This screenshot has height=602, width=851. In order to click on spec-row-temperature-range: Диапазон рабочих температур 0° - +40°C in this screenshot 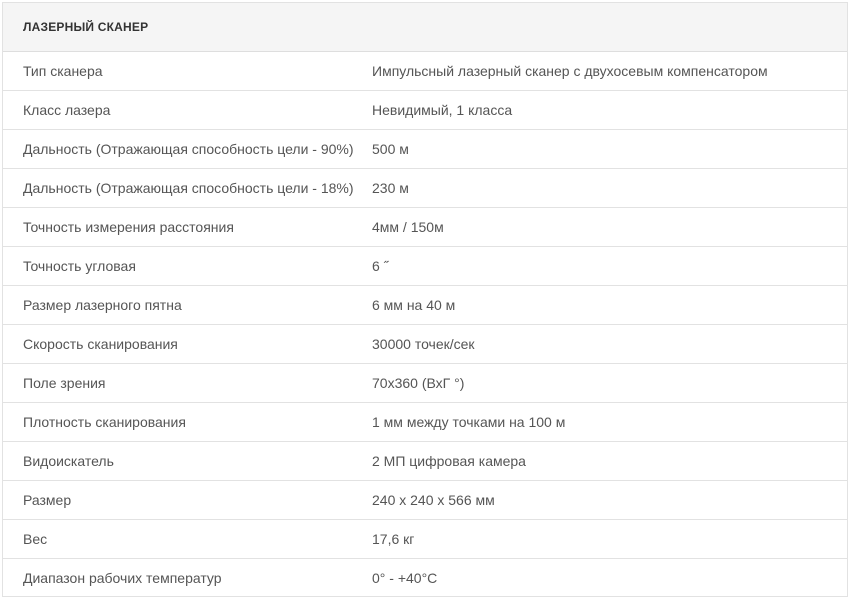, I will do `click(425, 578)`.